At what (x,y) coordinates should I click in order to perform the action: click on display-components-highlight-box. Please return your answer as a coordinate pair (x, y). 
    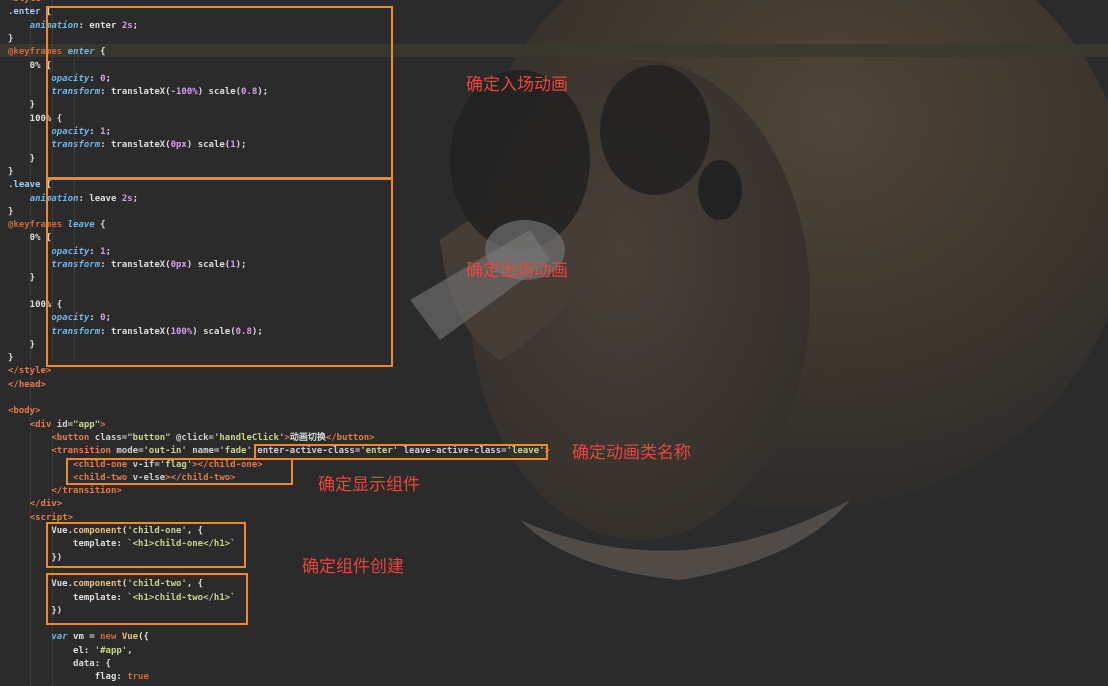
    Looking at the image, I should click on (179, 471).